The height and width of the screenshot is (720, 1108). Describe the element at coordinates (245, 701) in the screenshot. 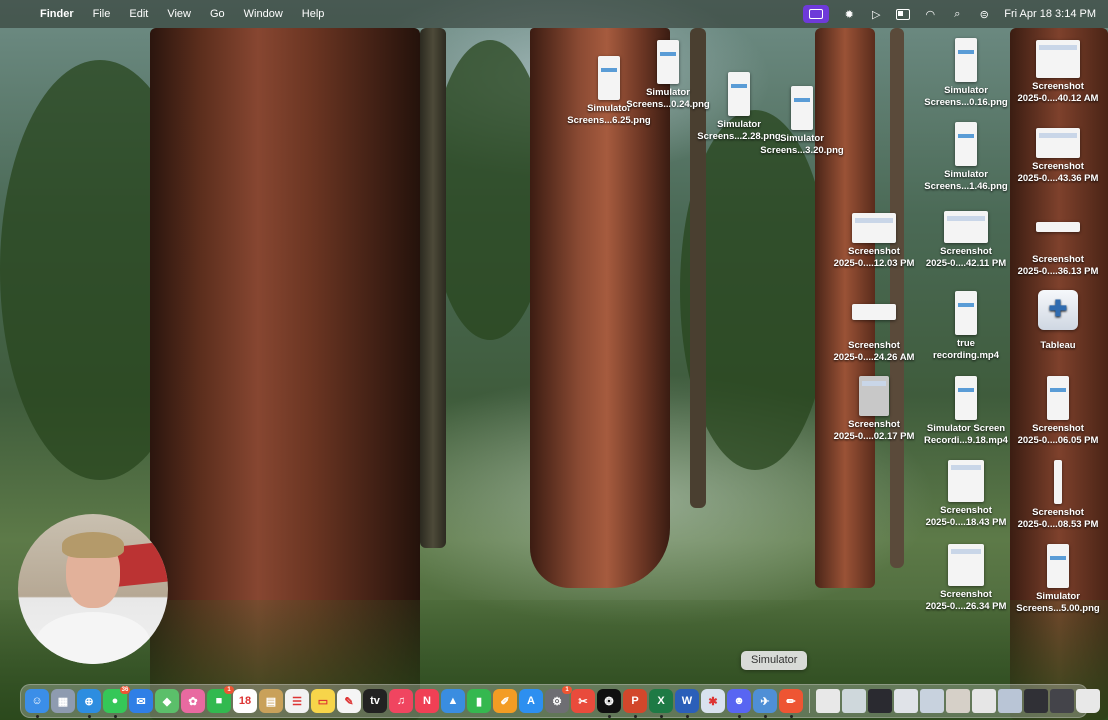

I see `calendar-icon: 18` at that location.